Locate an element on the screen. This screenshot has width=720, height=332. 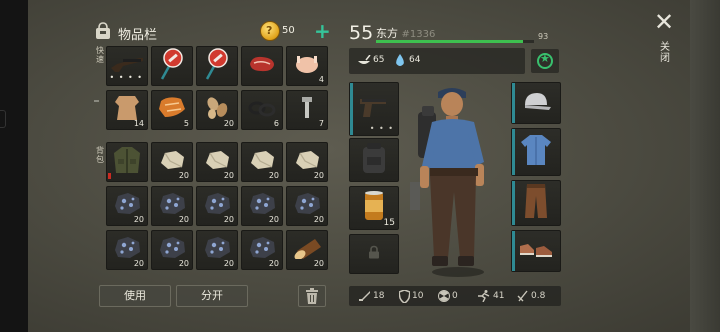
quick-slots-label: 快速 is located at coordinates (100, 55).